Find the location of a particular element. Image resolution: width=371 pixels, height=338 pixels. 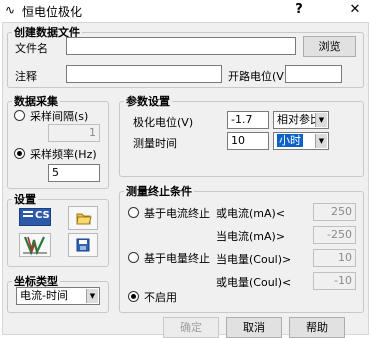

i-when-label: 当电流(mA)> is located at coordinates (251, 236).